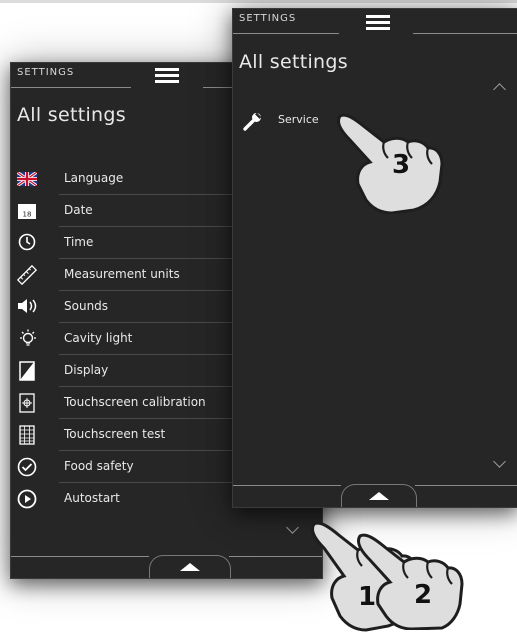  Describe the element at coordinates (411, 581) in the screenshot. I see `pointing-hand-icon-step-2: 2` at that location.